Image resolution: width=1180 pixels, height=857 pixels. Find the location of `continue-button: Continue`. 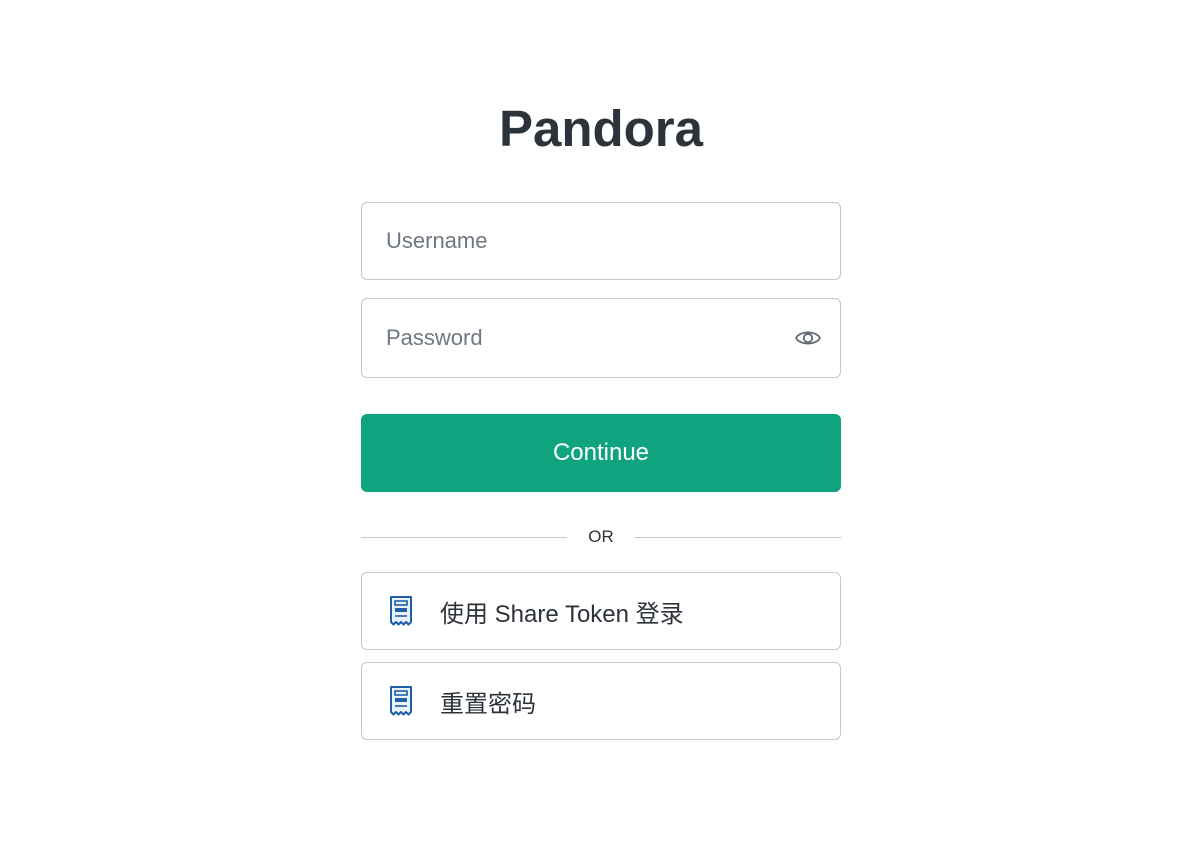

continue-button: Continue is located at coordinates (601, 453).